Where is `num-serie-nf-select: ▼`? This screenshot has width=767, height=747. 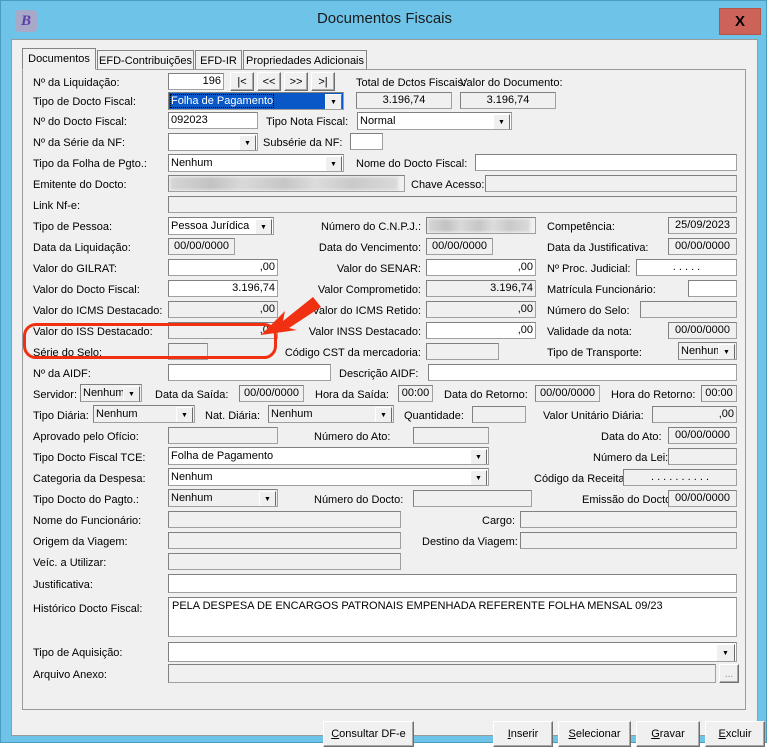 num-serie-nf-select: ▼ is located at coordinates (213, 142).